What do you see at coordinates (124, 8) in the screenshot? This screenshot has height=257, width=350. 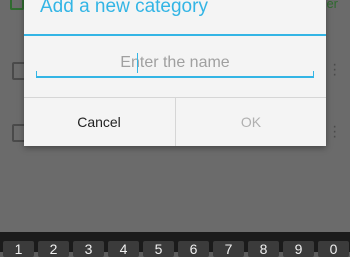 I see `dialog-title: Add a new category` at bounding box center [124, 8].